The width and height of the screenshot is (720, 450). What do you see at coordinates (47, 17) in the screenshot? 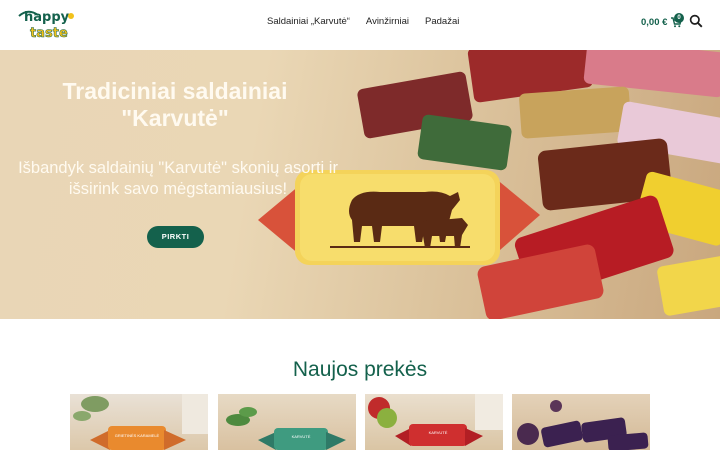
I see `logo-text-happy: happy` at bounding box center [47, 17].